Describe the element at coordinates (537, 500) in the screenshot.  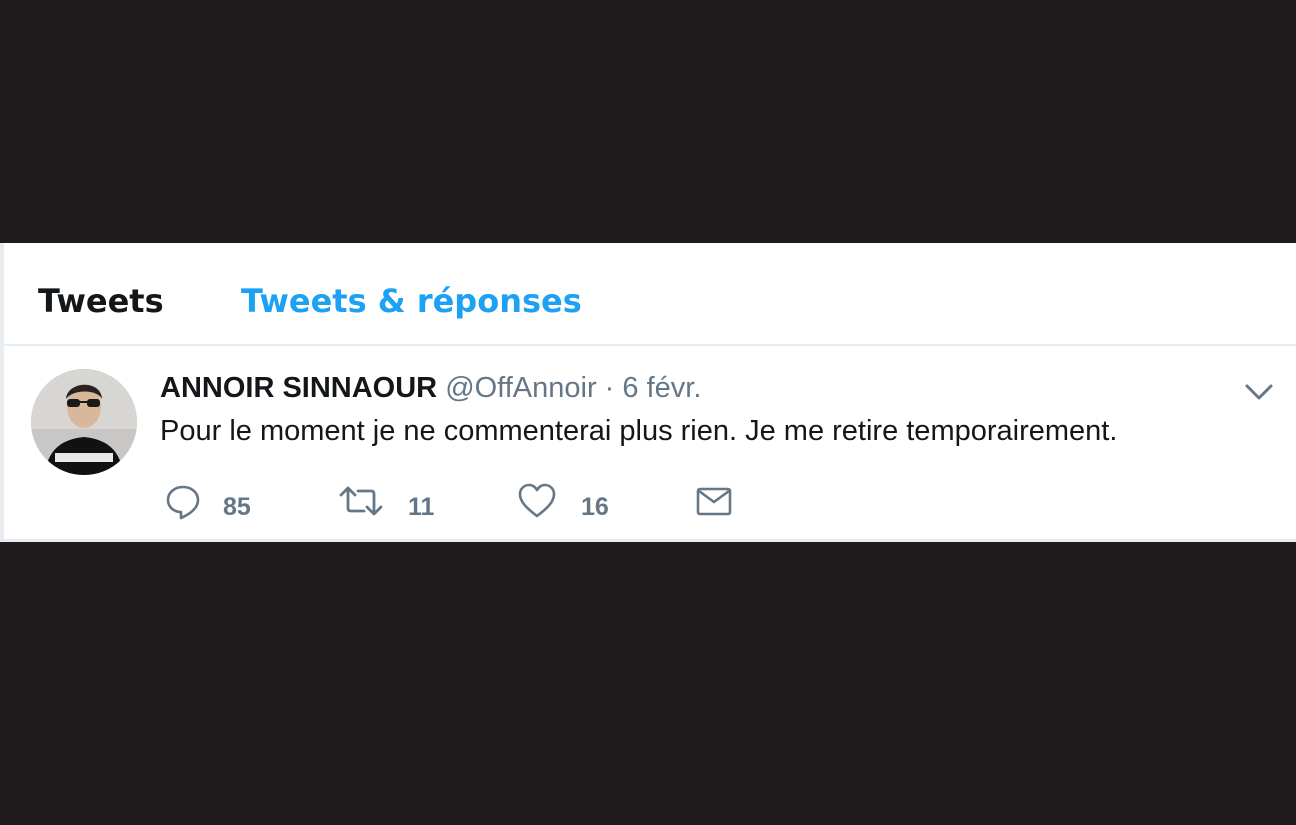
I see `heart-icon` at that location.